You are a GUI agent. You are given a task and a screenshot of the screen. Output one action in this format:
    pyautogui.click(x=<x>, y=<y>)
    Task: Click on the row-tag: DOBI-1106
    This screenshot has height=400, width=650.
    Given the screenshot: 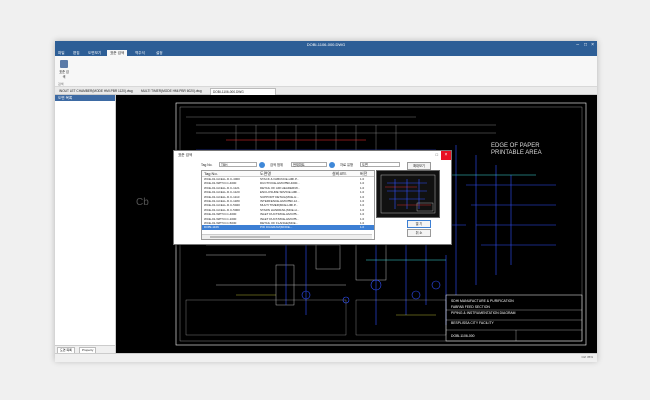 What is the action you would take?
    pyautogui.click(x=211, y=227)
    